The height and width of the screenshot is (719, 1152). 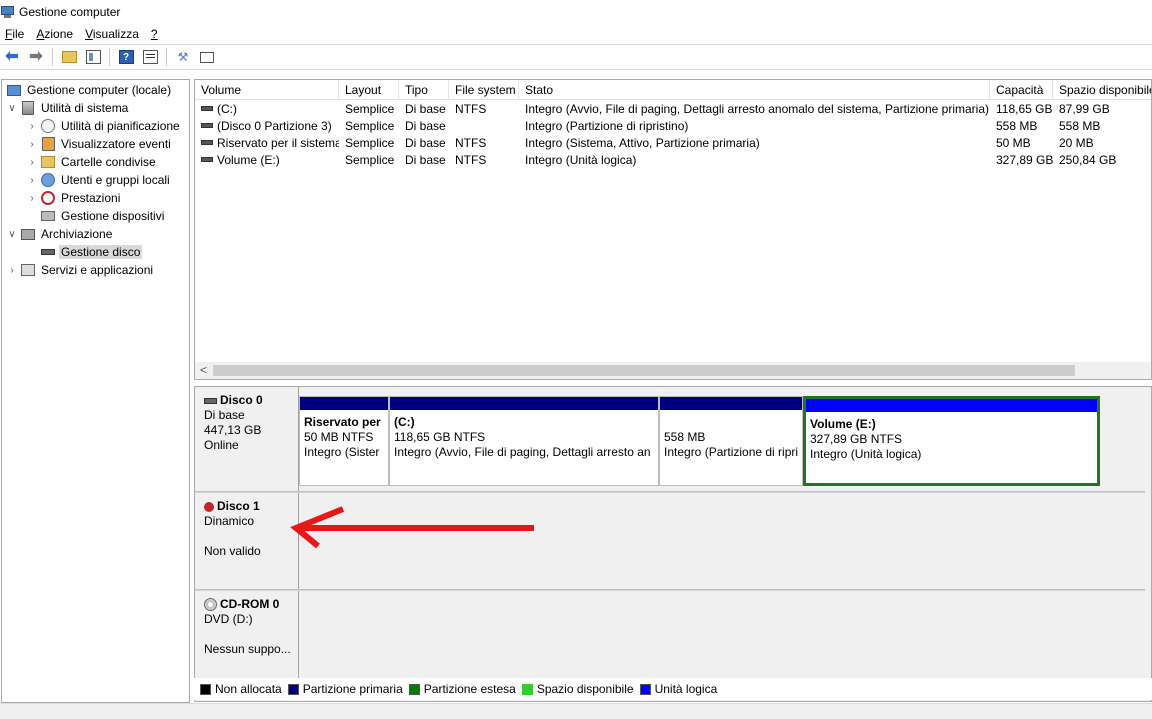 I want to click on scrollbar-thumb, so click(x=644, y=370).